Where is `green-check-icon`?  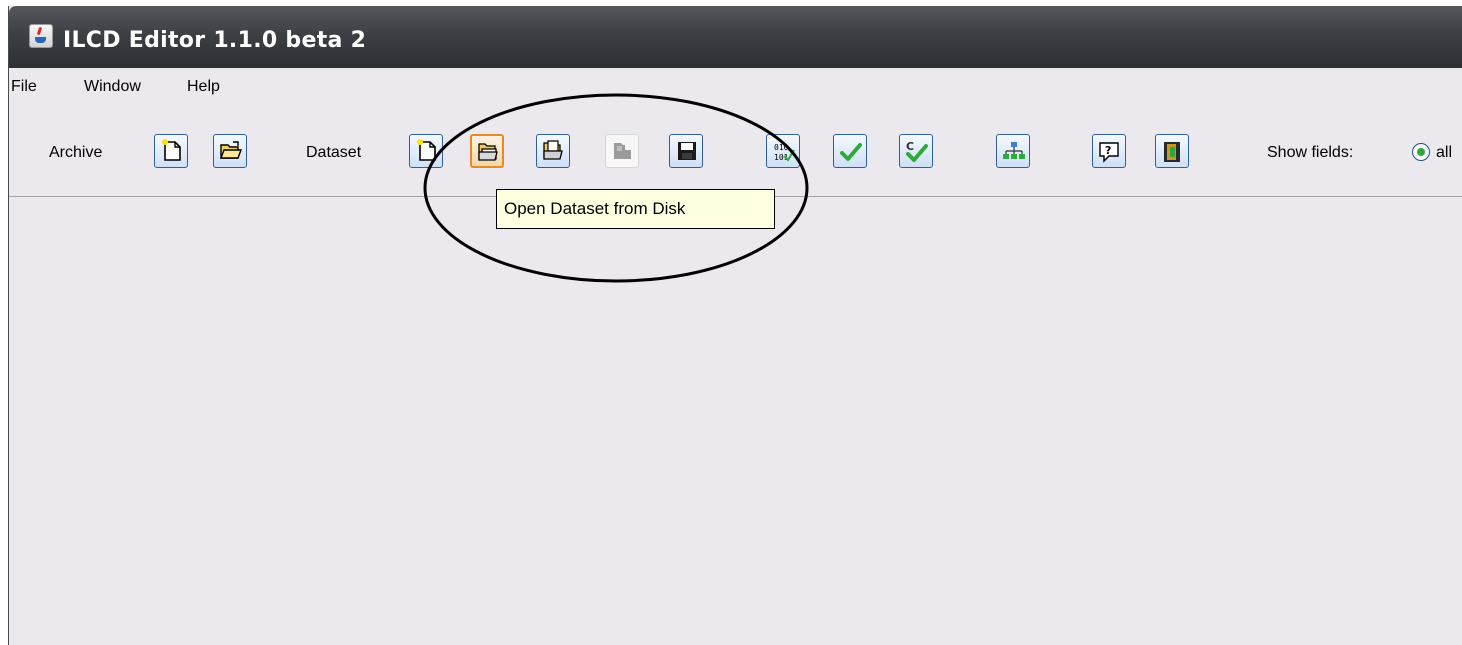
green-check-icon is located at coordinates (851, 154).